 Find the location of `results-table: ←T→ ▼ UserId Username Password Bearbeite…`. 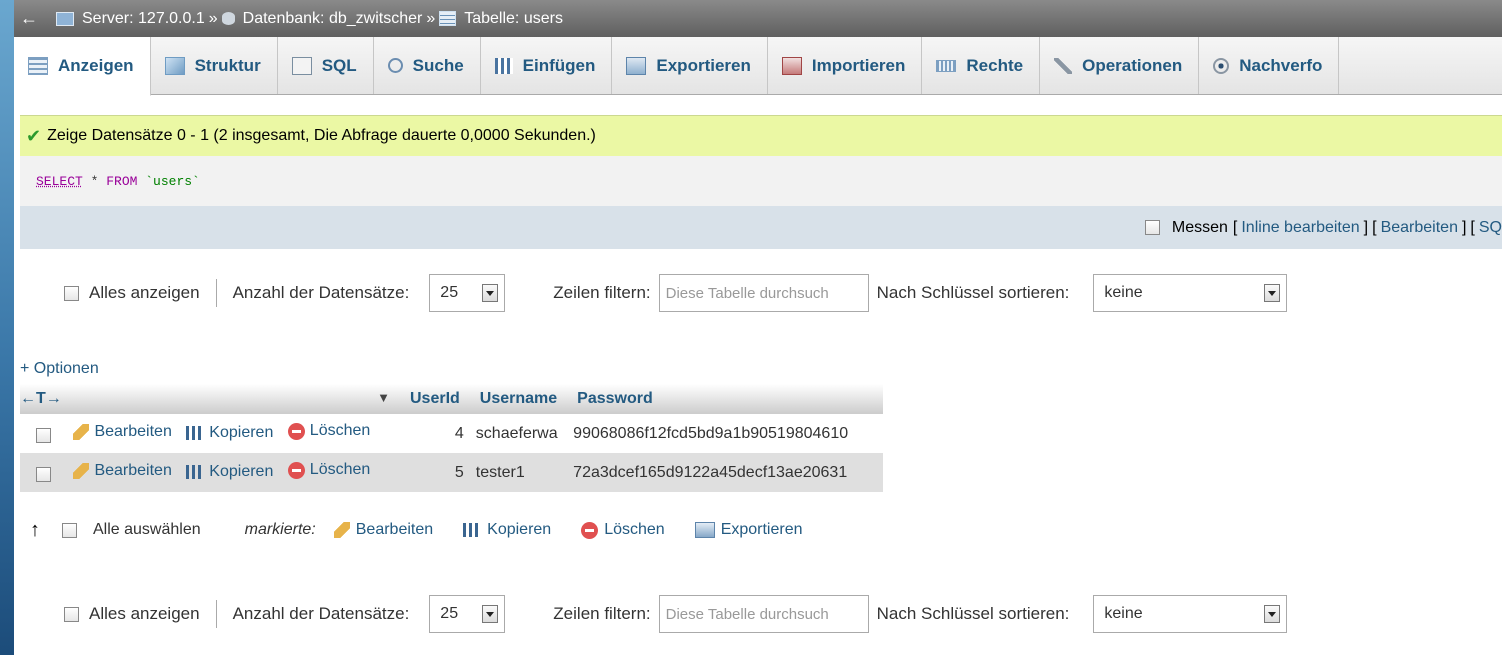

results-table: ←T→ ▼ UserId Username Password Bearbeite… is located at coordinates (452, 438).